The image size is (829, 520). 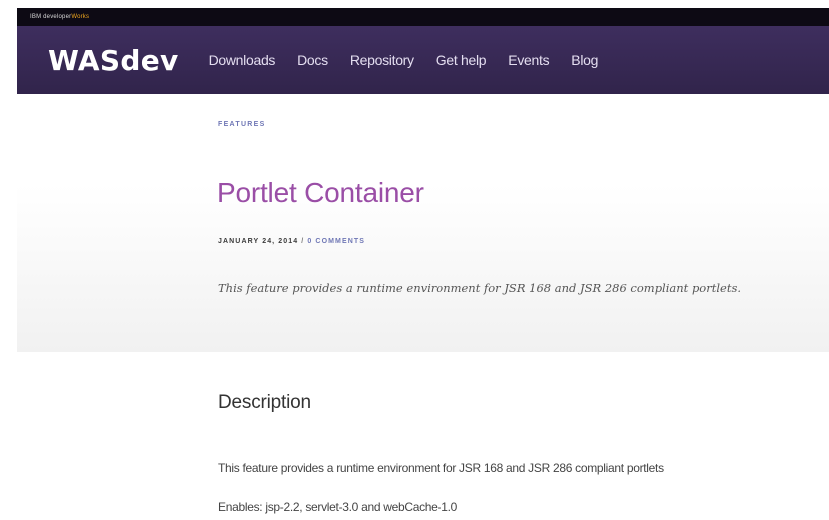 I want to click on site-logo: WASdev, so click(x=113, y=60).